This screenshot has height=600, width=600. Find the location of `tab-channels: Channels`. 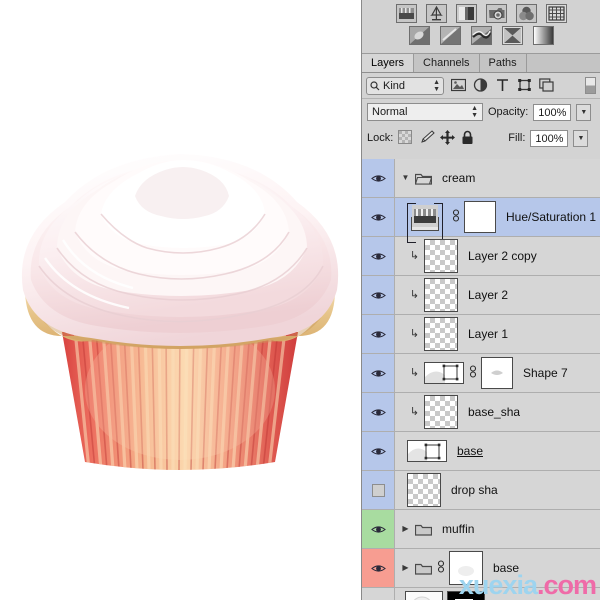

tab-channels: Channels is located at coordinates (447, 63).